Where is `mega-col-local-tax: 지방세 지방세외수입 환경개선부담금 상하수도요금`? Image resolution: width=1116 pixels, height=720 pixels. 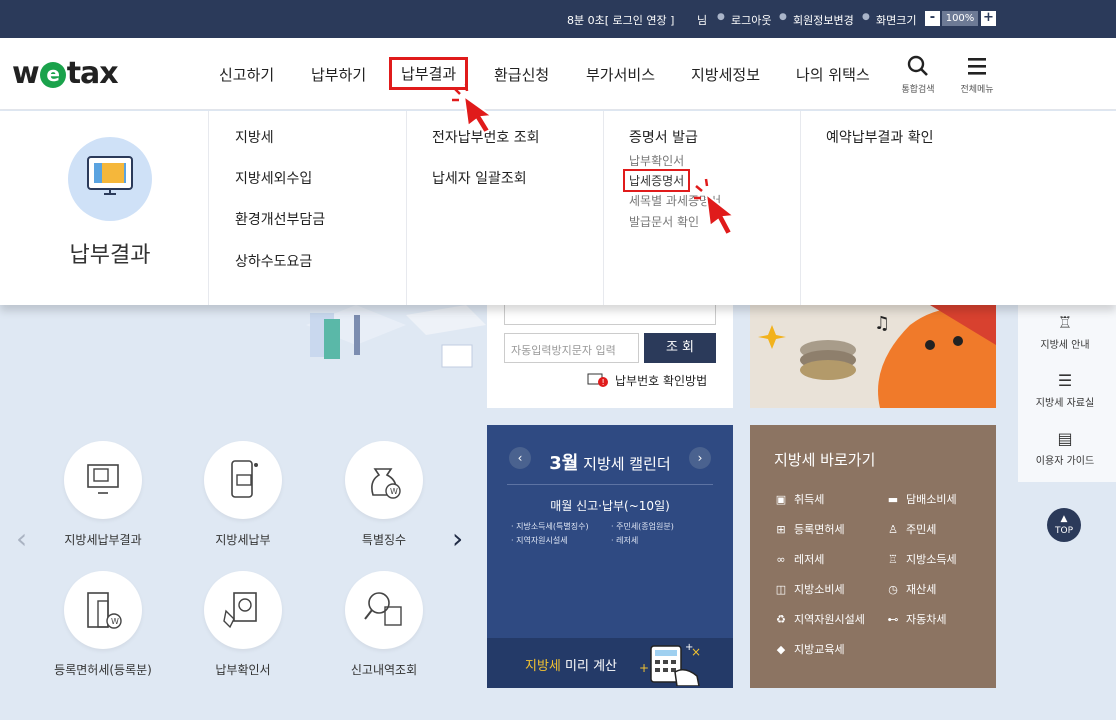 mega-col-local-tax: 지방세 지방세외수입 환경개선부담금 상하수도요금 is located at coordinates (307, 208).